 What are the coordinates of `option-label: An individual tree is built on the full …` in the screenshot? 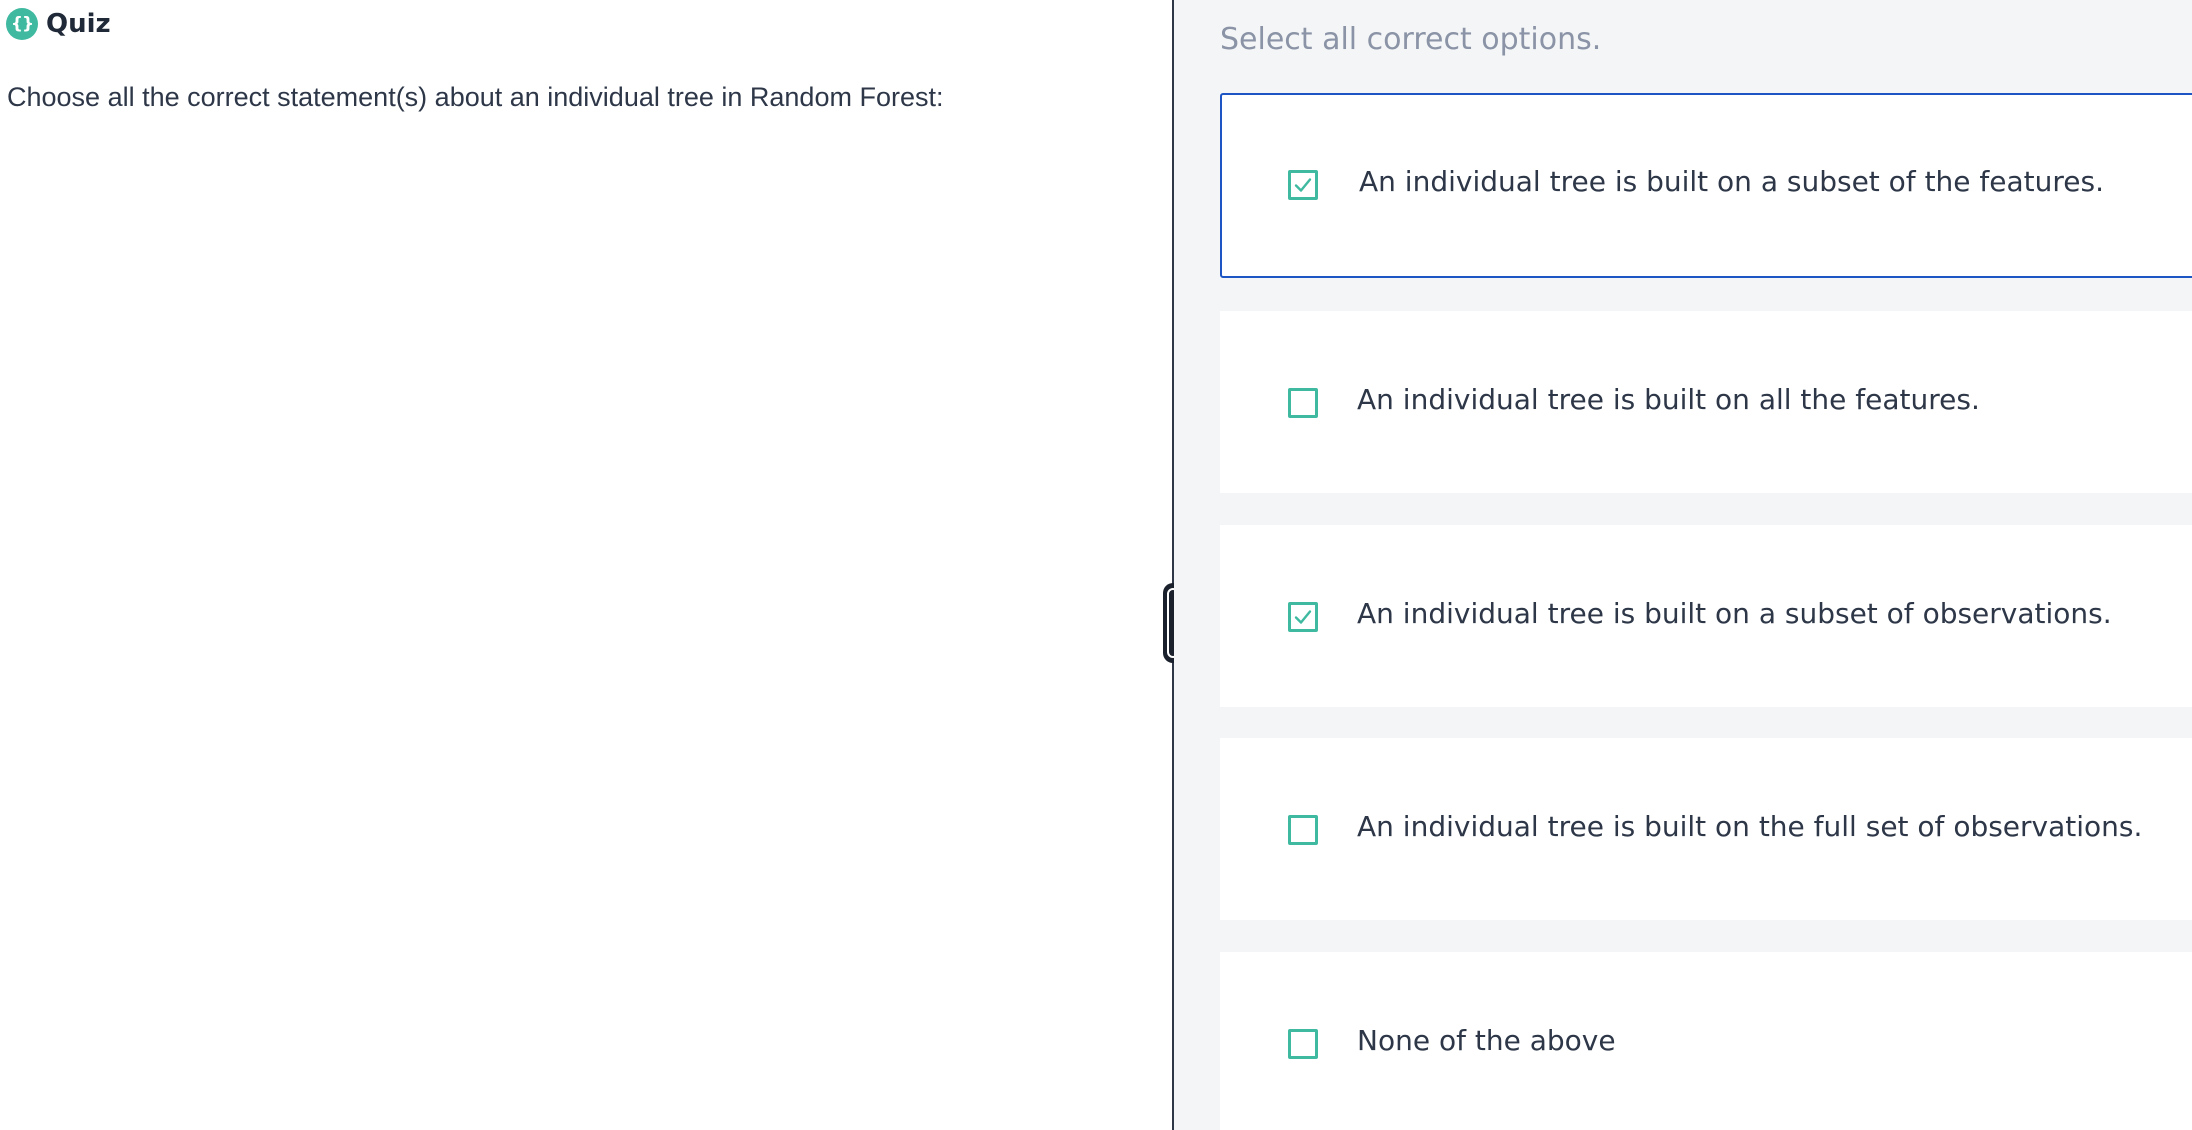 It's located at (1750, 826).